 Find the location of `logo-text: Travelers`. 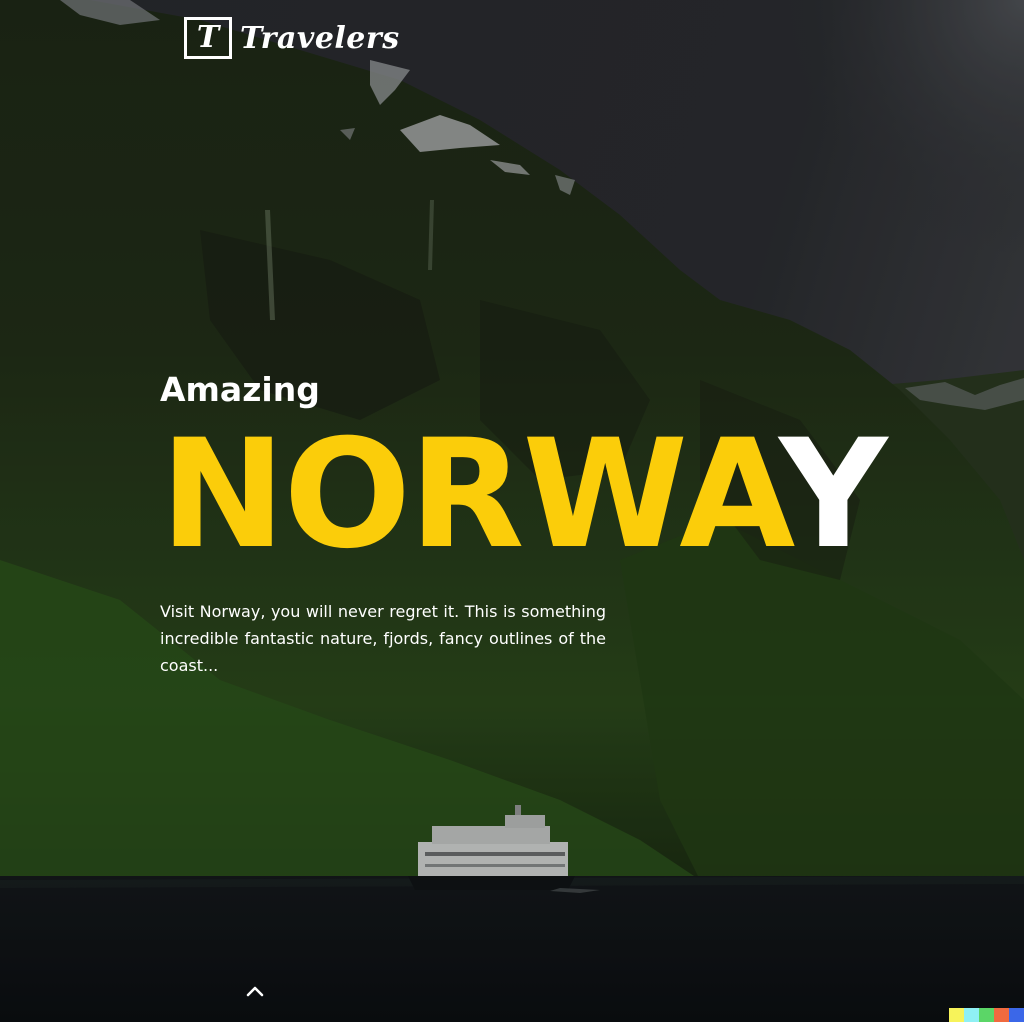

logo-text: Travelers is located at coordinates (320, 38).